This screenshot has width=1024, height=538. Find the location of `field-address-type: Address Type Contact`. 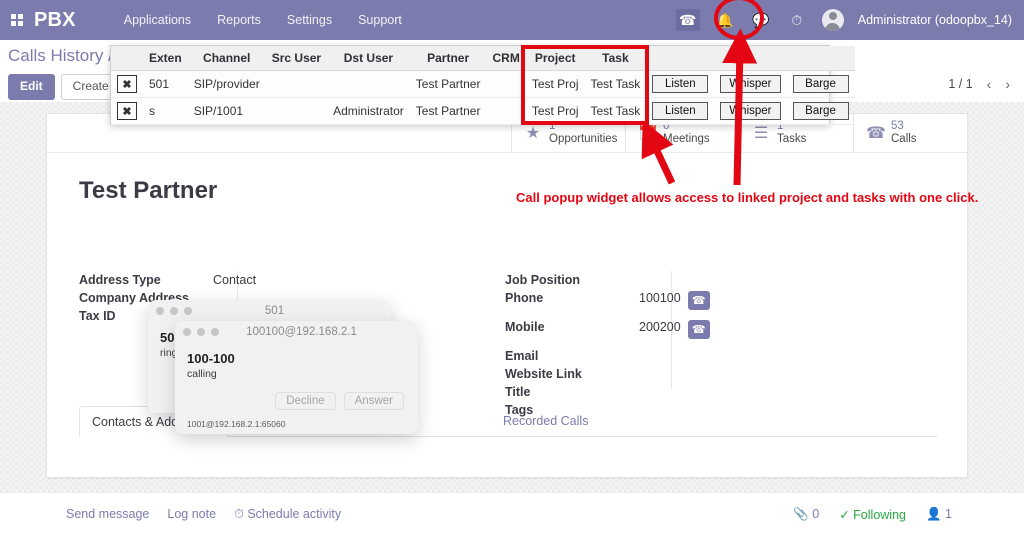

field-address-type: Address Type Contact is located at coordinates (289, 281).